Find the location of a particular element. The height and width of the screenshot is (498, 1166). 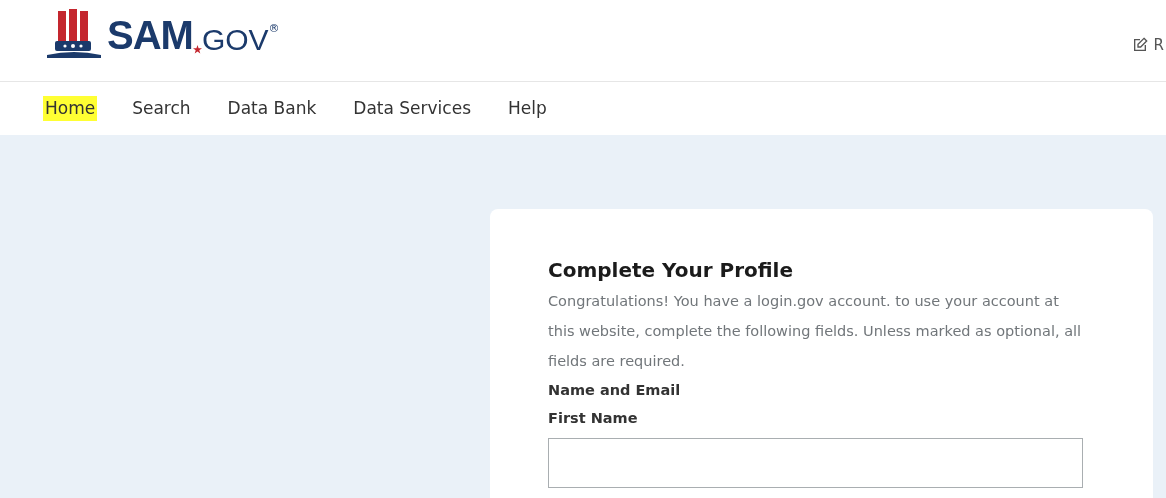

card-title: Complete Your Profile is located at coordinates (671, 270).